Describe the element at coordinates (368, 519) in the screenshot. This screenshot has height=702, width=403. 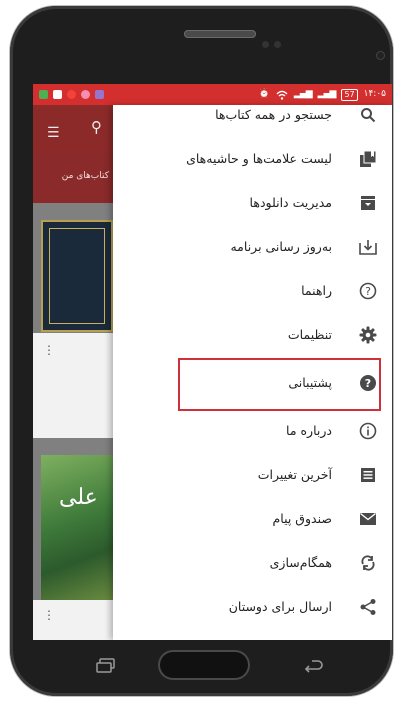
I see `mail-icon` at that location.